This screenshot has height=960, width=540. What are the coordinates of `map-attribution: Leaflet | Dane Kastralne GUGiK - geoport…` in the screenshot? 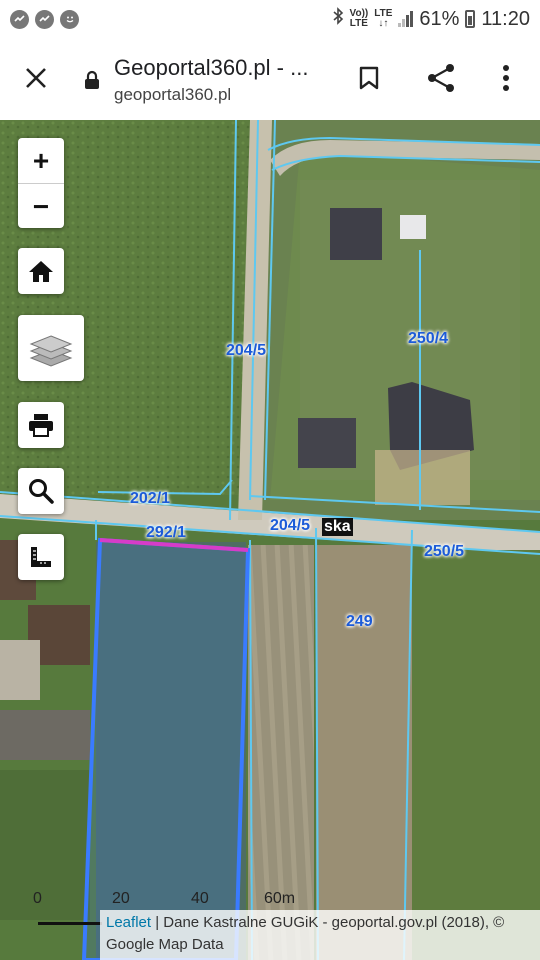 It's located at (320, 935).